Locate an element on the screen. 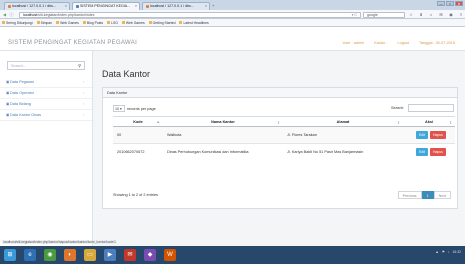 Image resolution: width=465 pixels, height=264 pixels. ie-icon: e is located at coordinates (30, 255).